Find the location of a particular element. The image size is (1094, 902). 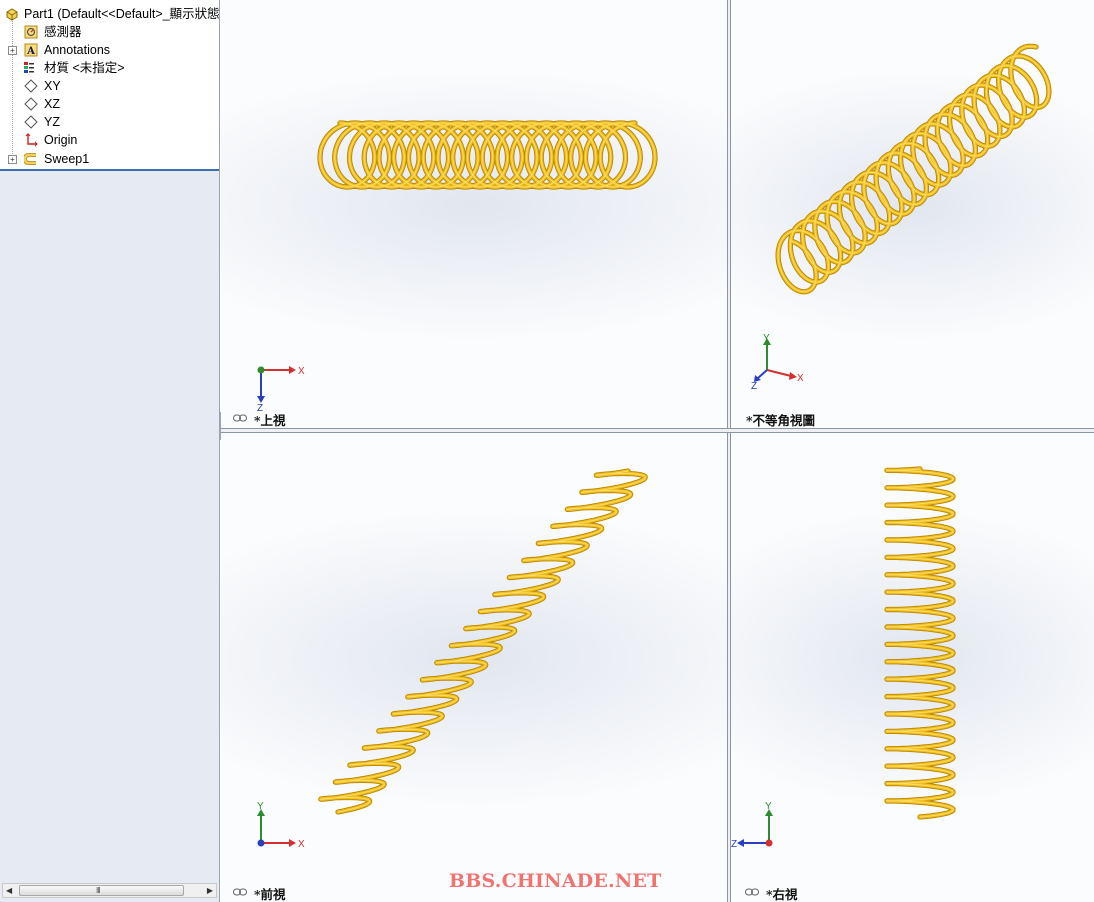

sweep-icon is located at coordinates (30, 159).